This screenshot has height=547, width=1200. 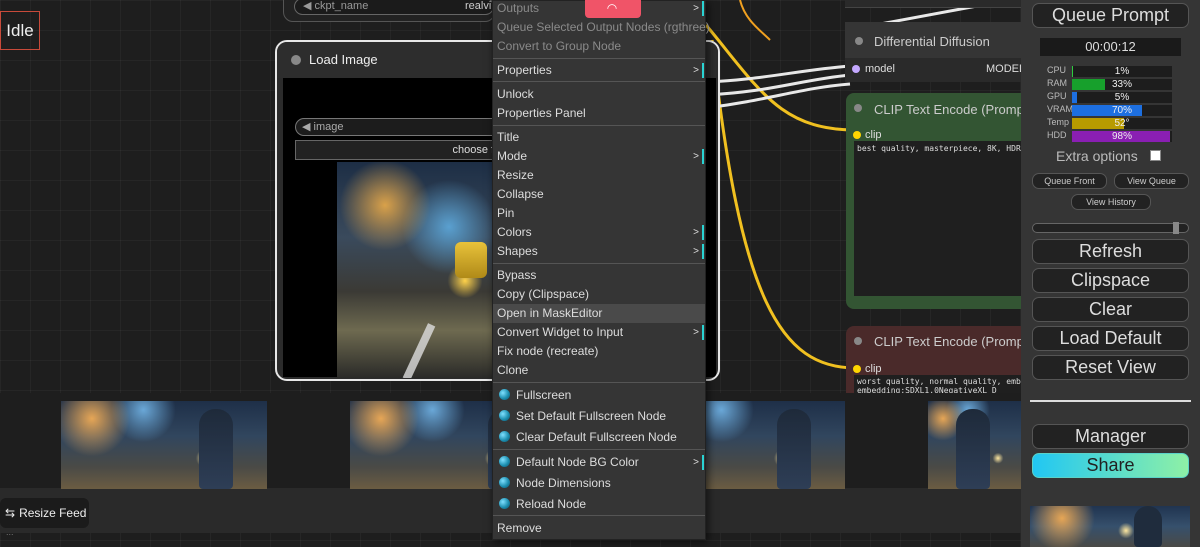 What do you see at coordinates (1110, 367) in the screenshot?
I see `reset-view-button: Reset View` at bounding box center [1110, 367].